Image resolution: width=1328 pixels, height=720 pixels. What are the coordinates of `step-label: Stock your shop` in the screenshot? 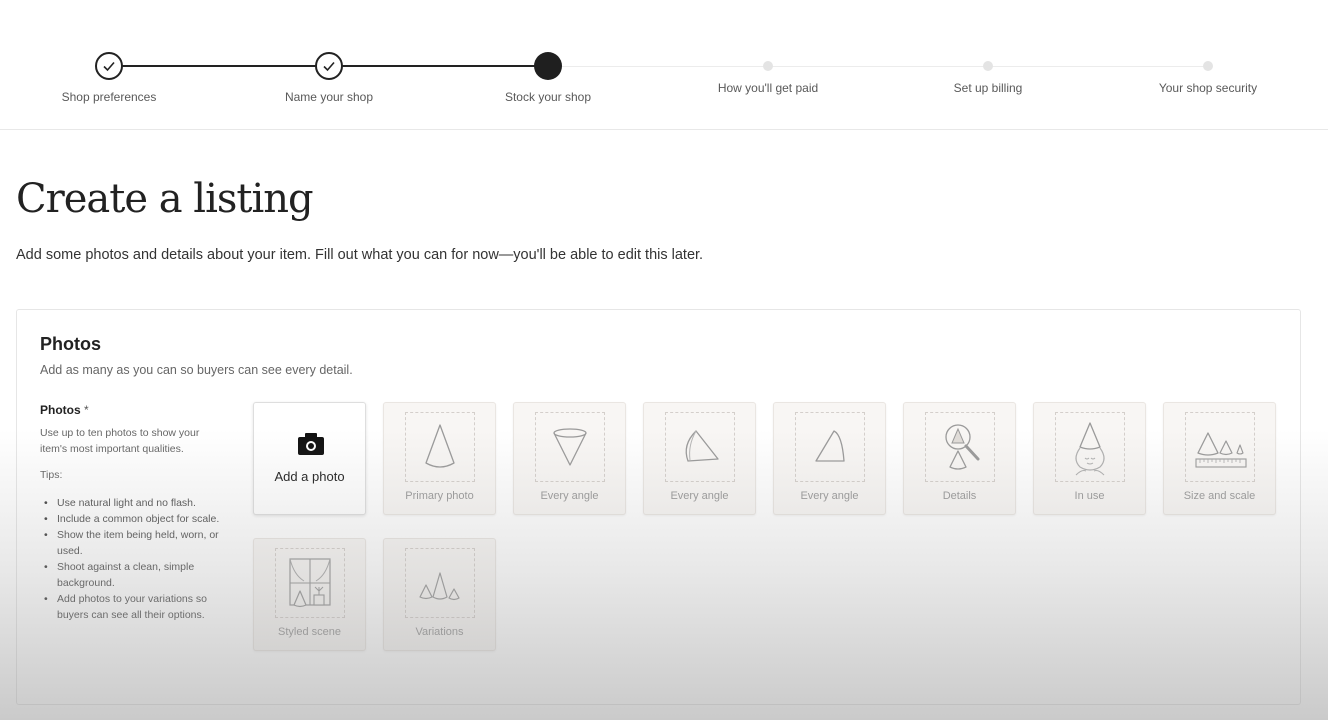 It's located at (548, 97).